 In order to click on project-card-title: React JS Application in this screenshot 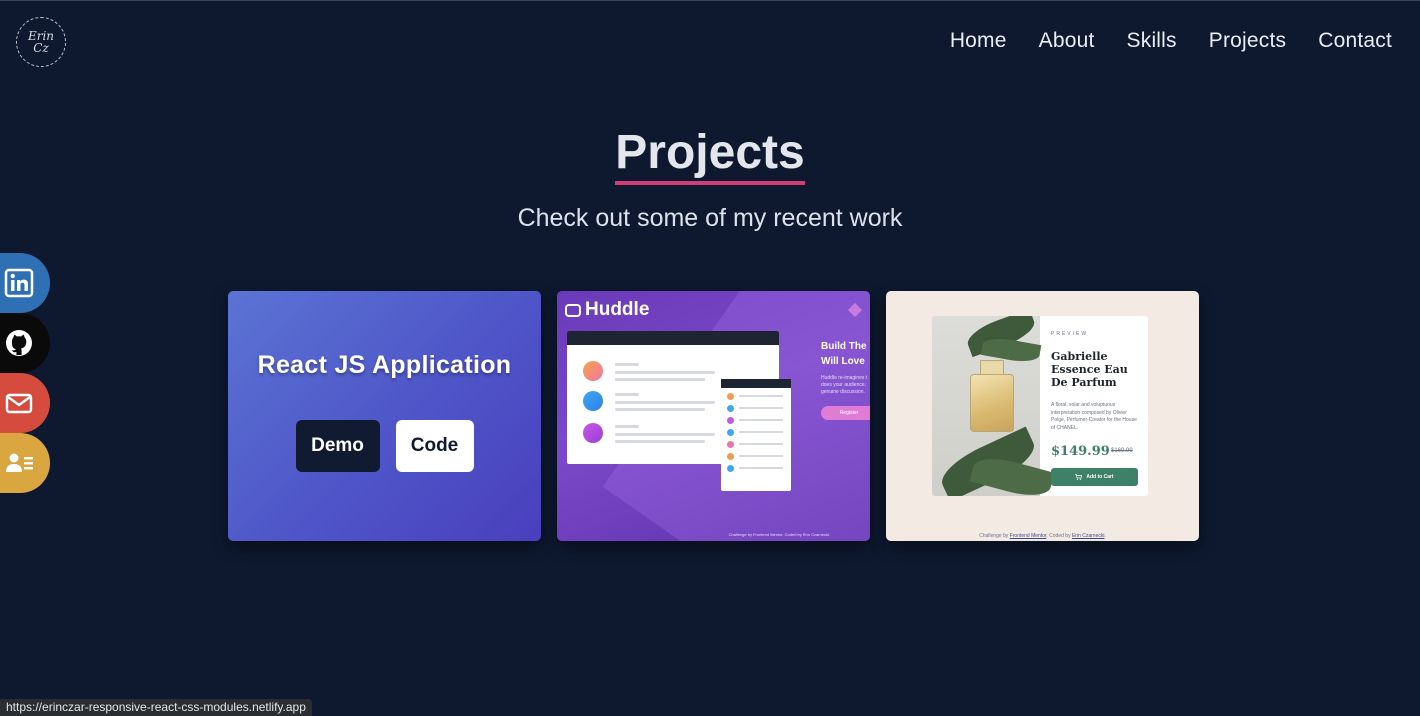, I will do `click(384, 365)`.